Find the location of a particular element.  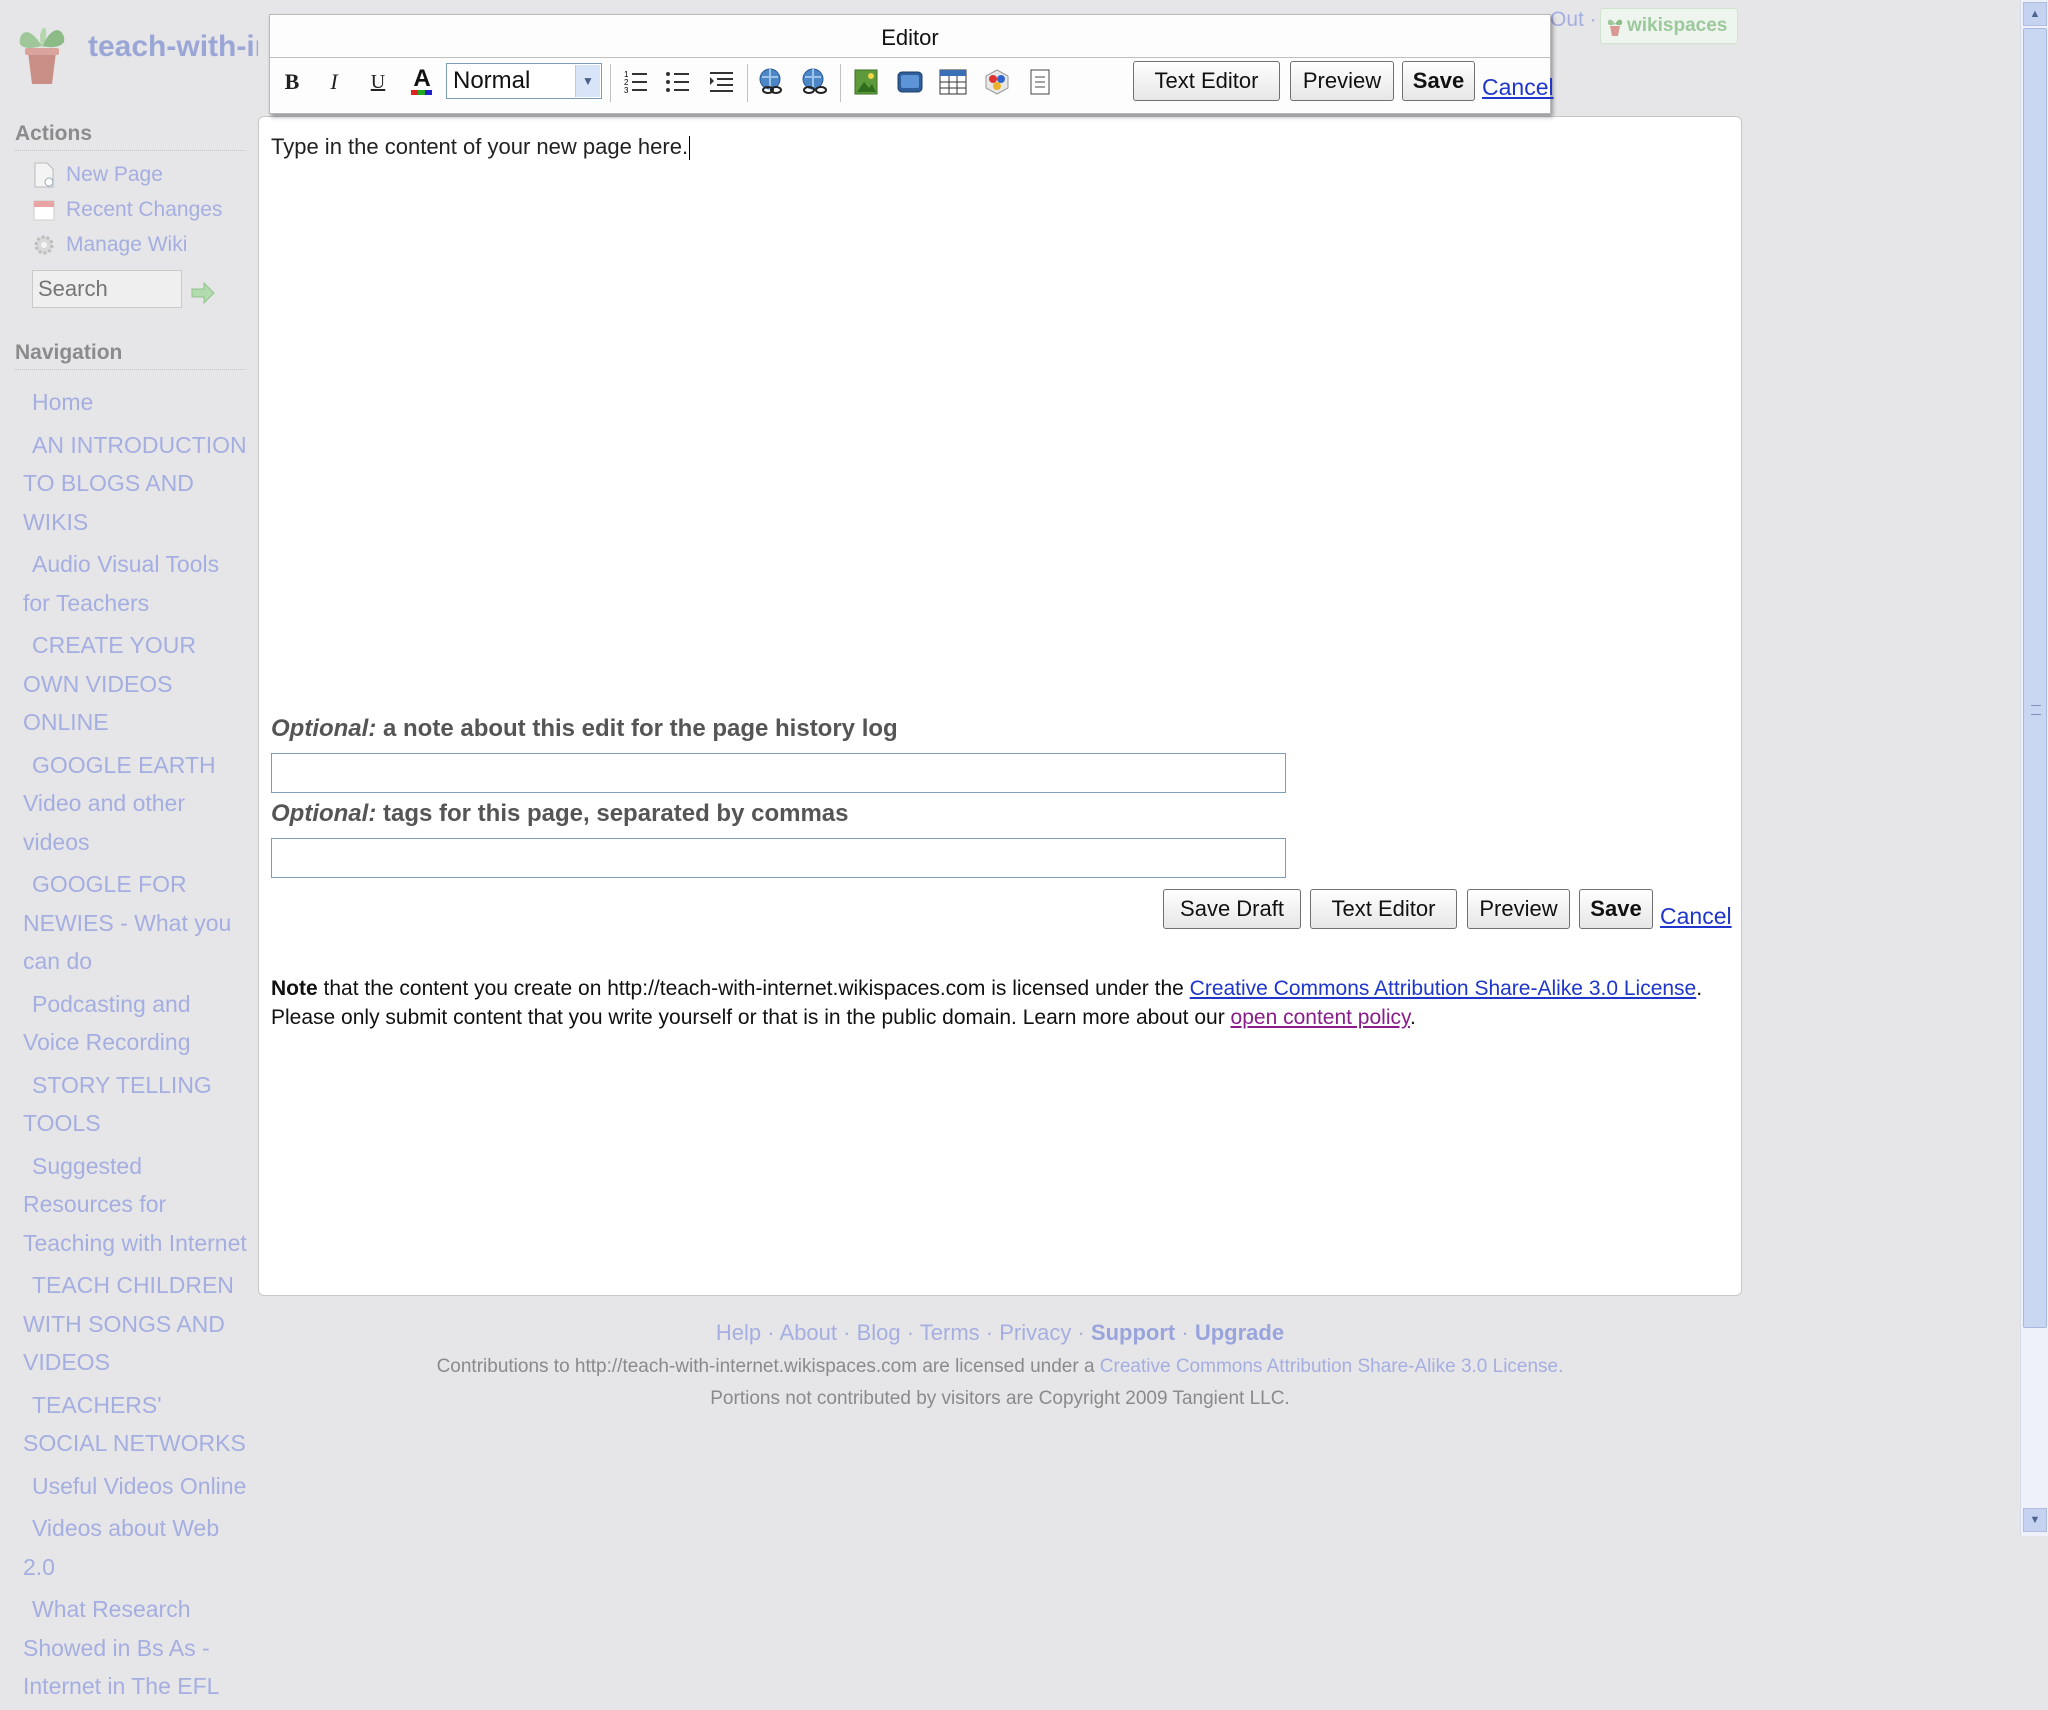

gear-icon is located at coordinates (44, 245).